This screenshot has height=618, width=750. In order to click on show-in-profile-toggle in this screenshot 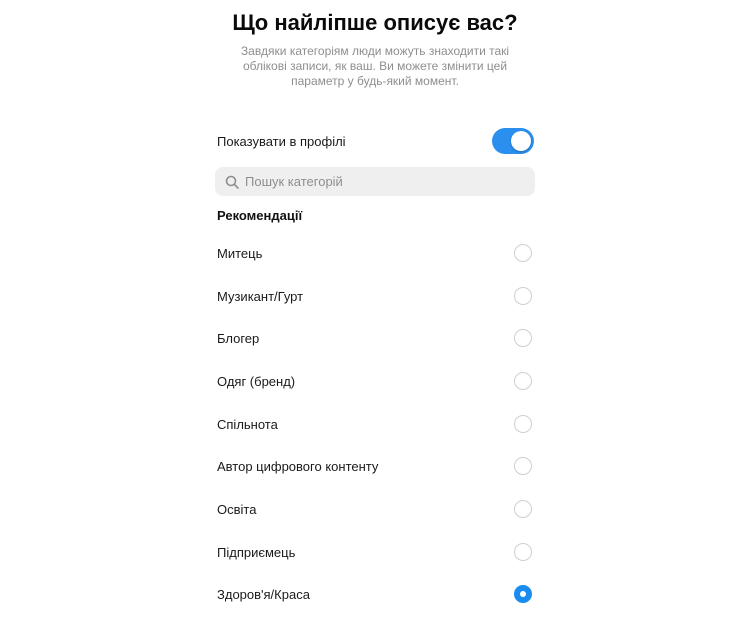, I will do `click(513, 141)`.